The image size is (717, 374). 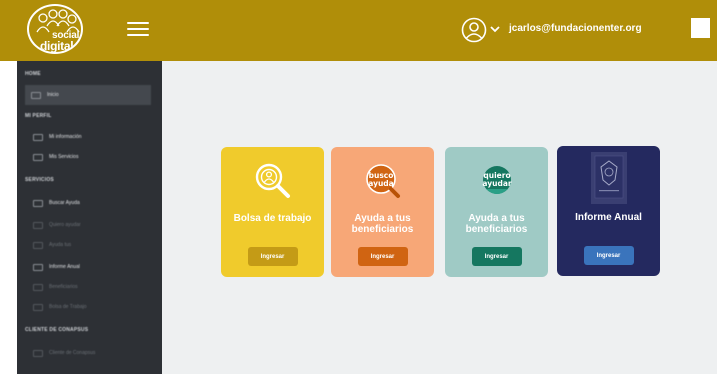 I want to click on sidebar-item-label: Buscar Ayuda, so click(x=64, y=203).